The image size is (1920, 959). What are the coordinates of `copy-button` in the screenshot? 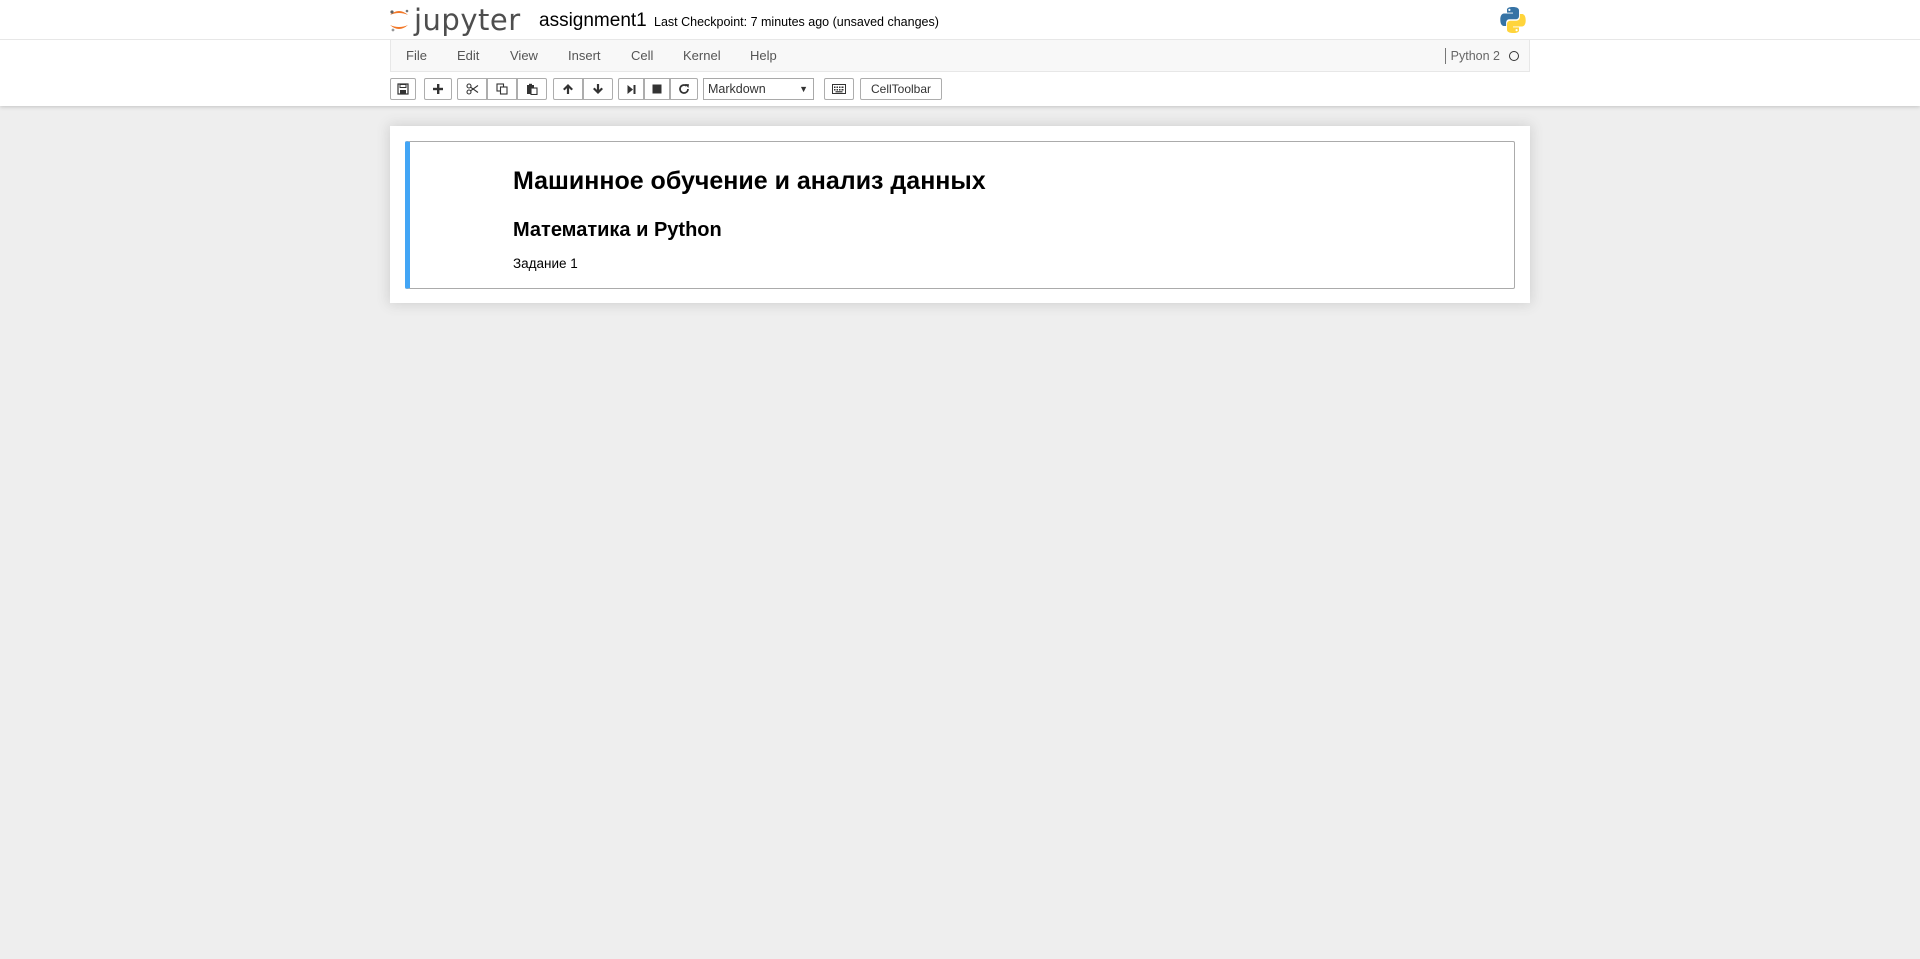 It's located at (502, 89).